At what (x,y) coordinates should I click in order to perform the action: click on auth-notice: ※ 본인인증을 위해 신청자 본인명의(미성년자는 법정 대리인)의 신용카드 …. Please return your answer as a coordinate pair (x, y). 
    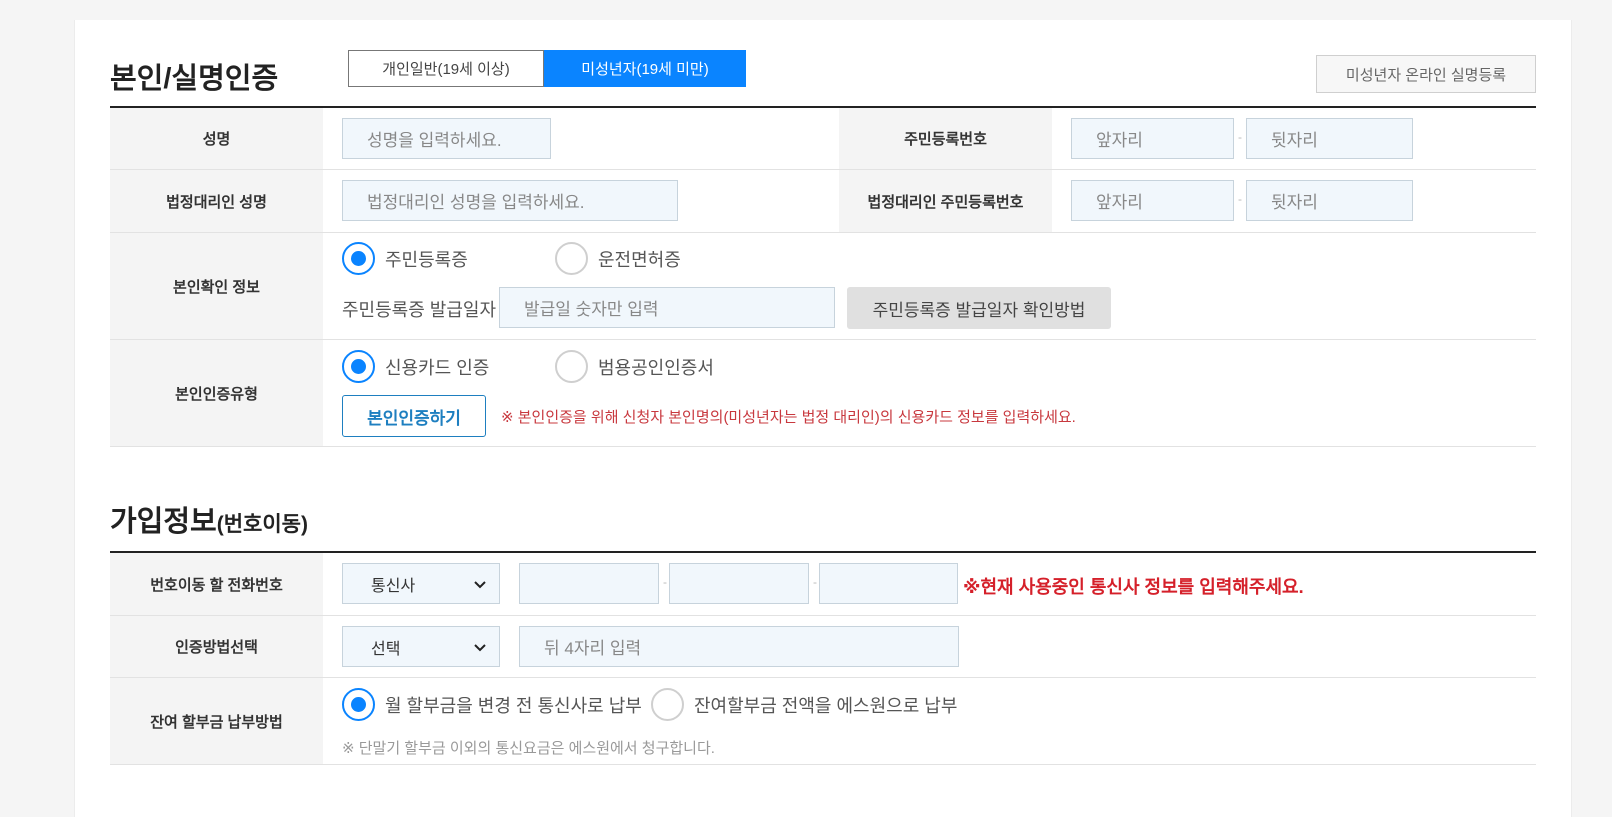
    Looking at the image, I should click on (788, 417).